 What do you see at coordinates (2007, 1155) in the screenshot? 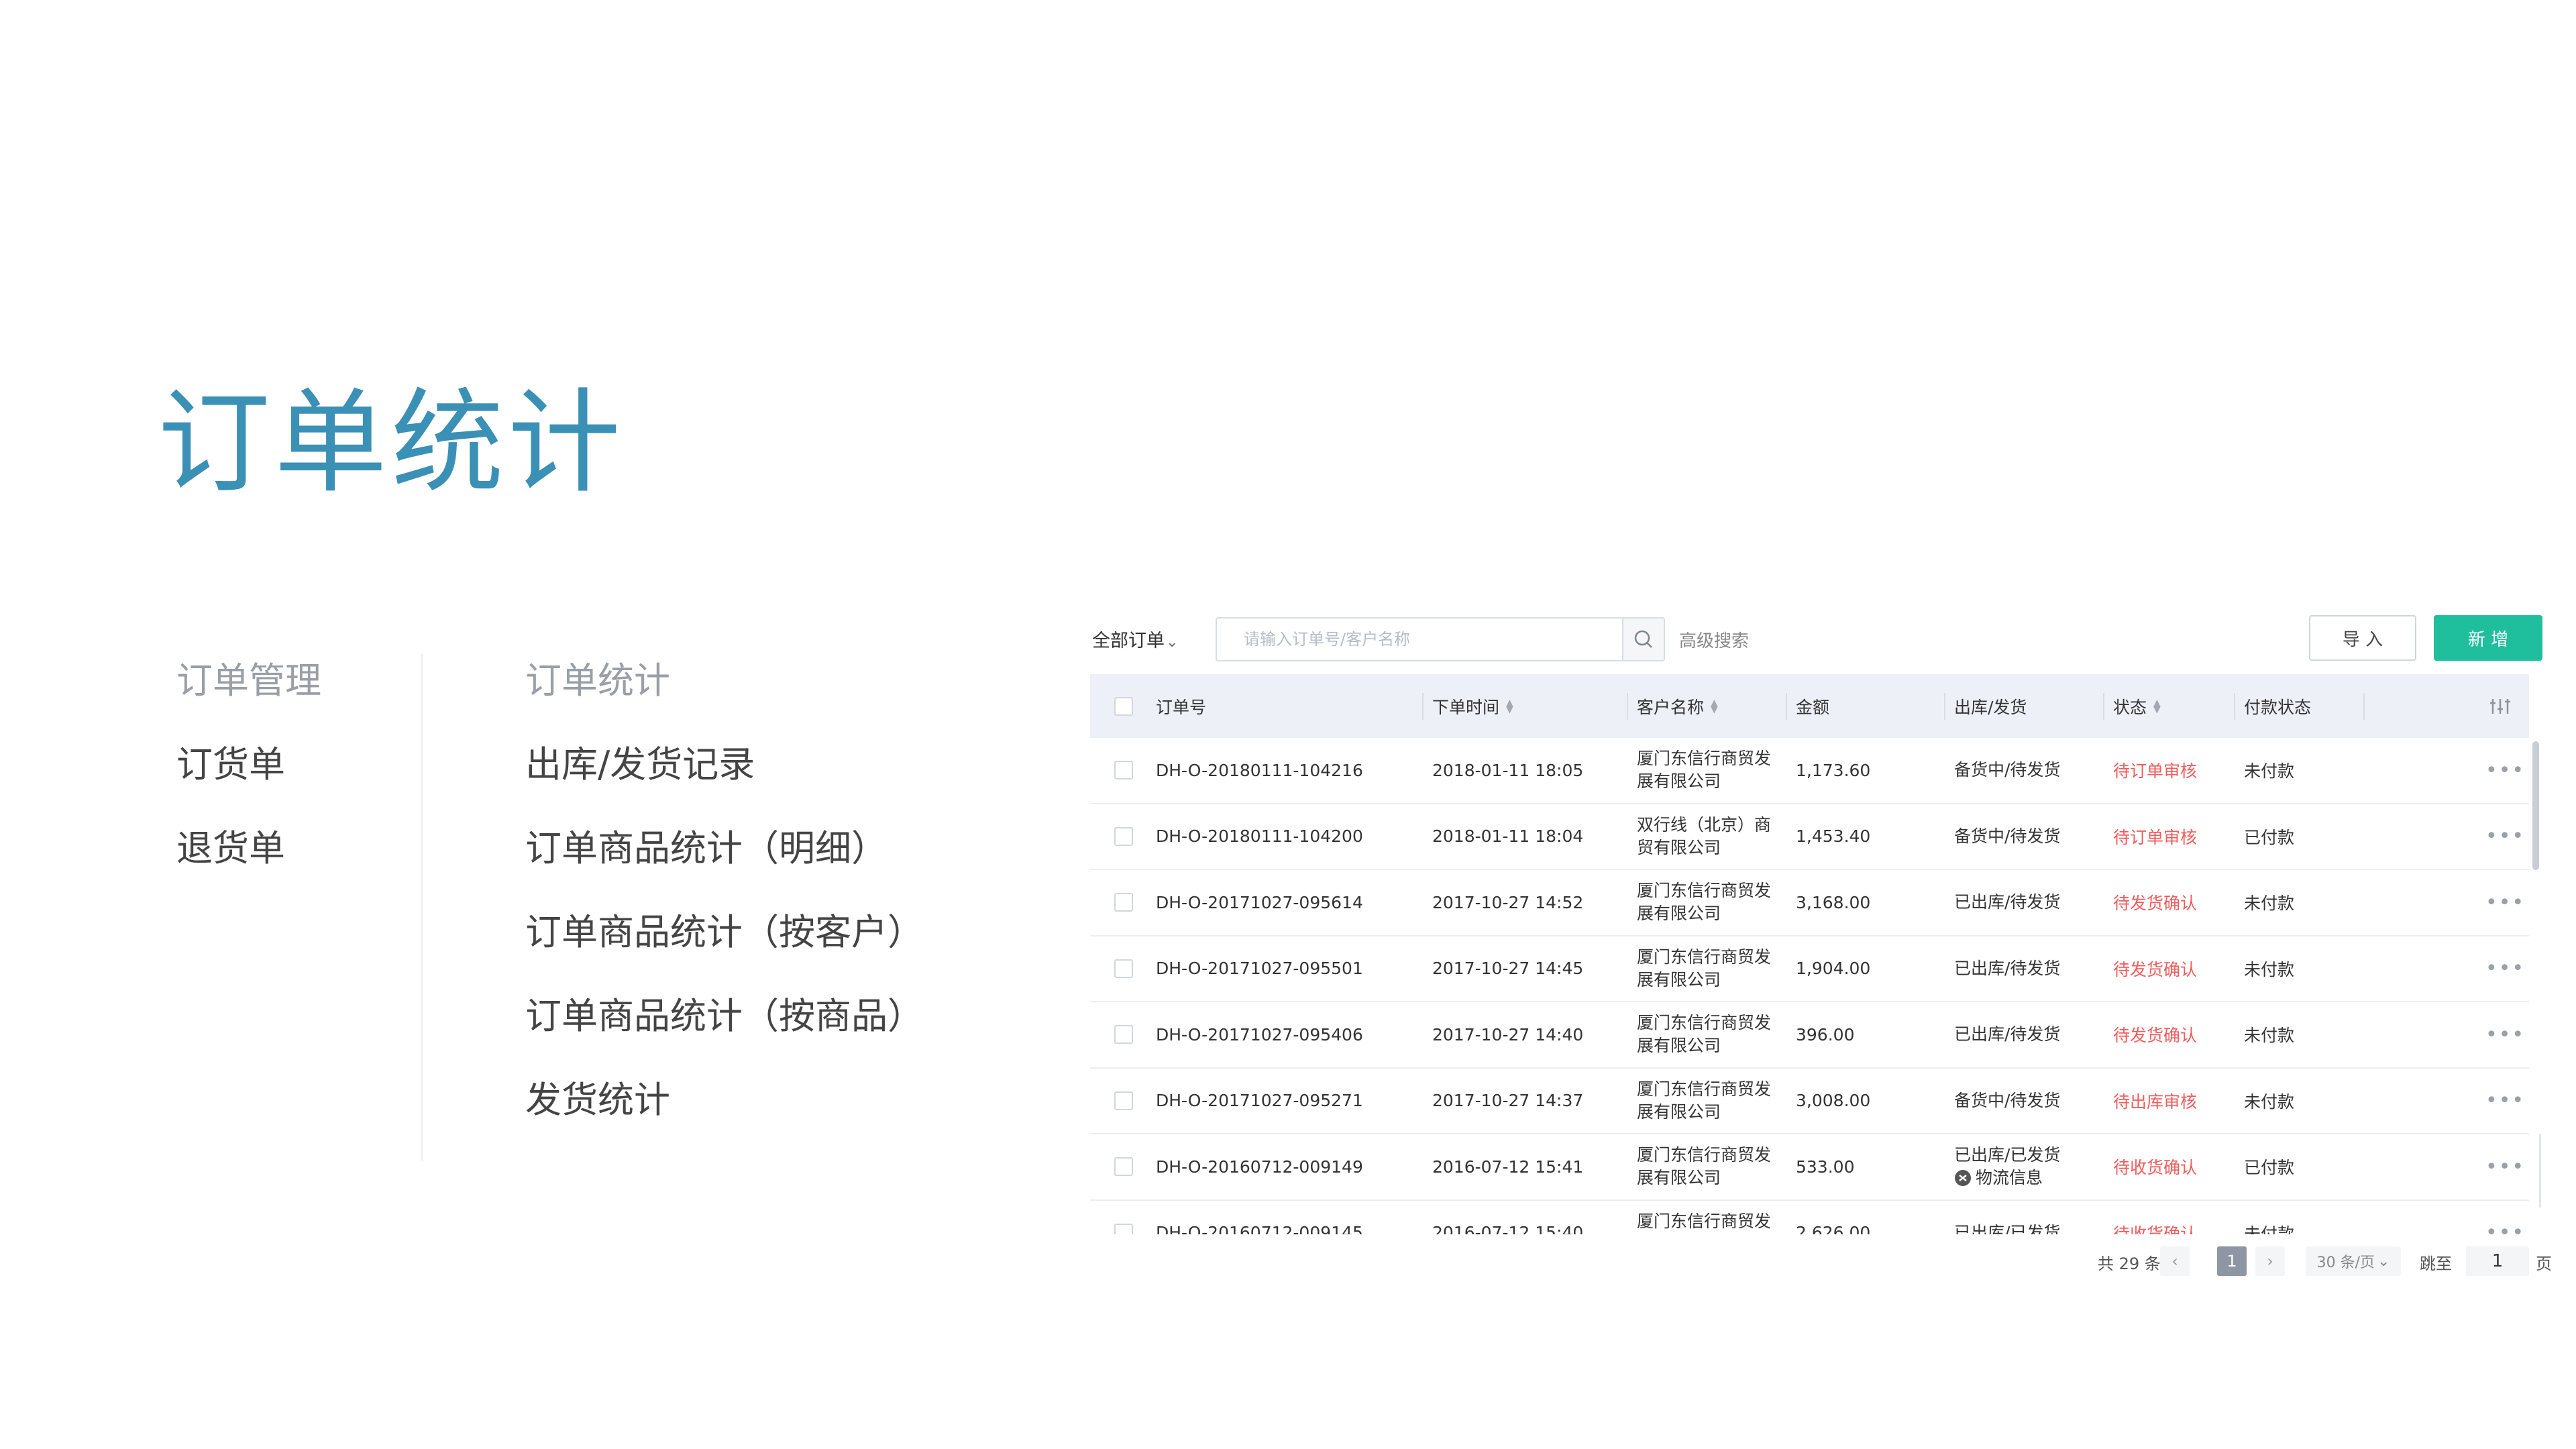
I see `shipping-status: 已出库/已发货` at bounding box center [2007, 1155].